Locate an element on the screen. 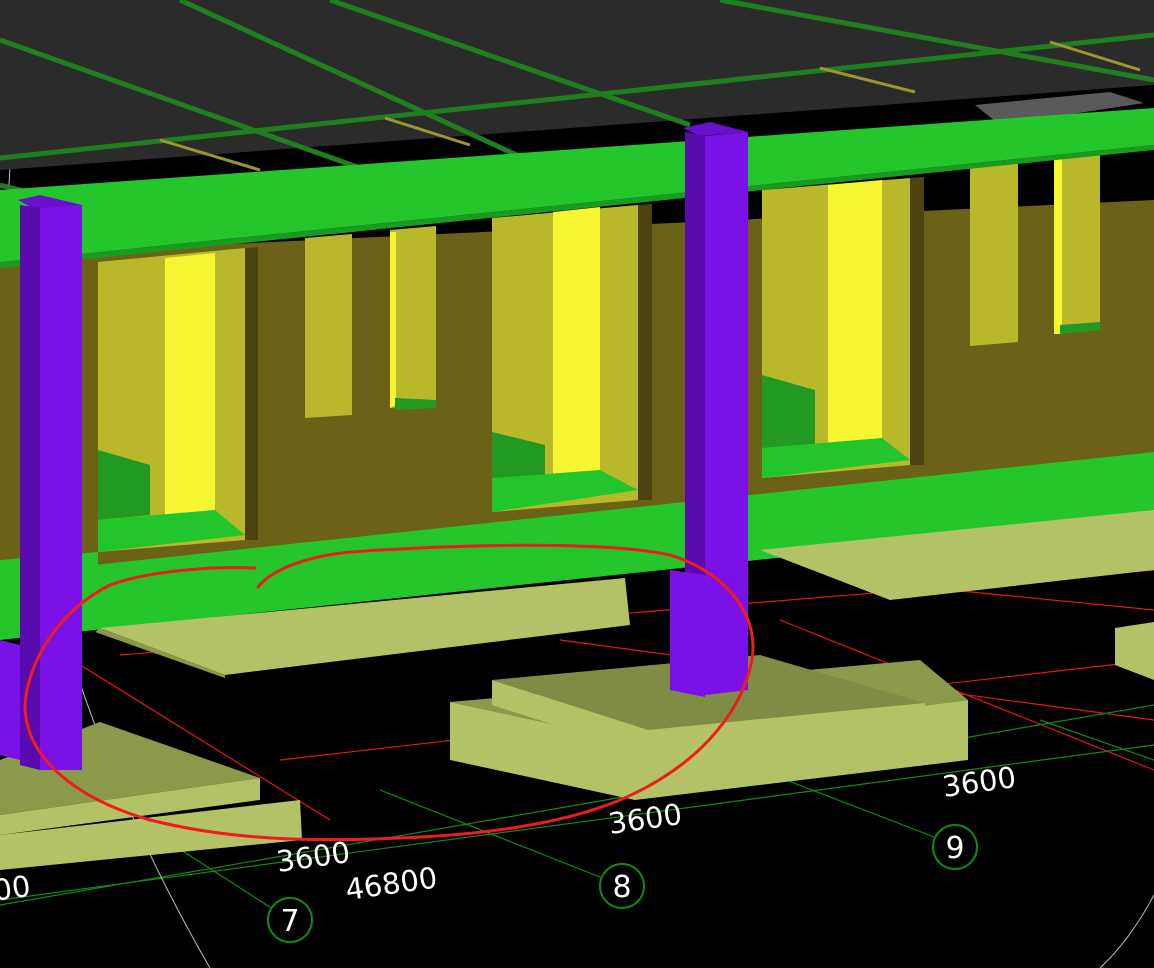 This screenshot has width=1154, height=968. axis-bubble-9: 9 is located at coordinates (955, 847).